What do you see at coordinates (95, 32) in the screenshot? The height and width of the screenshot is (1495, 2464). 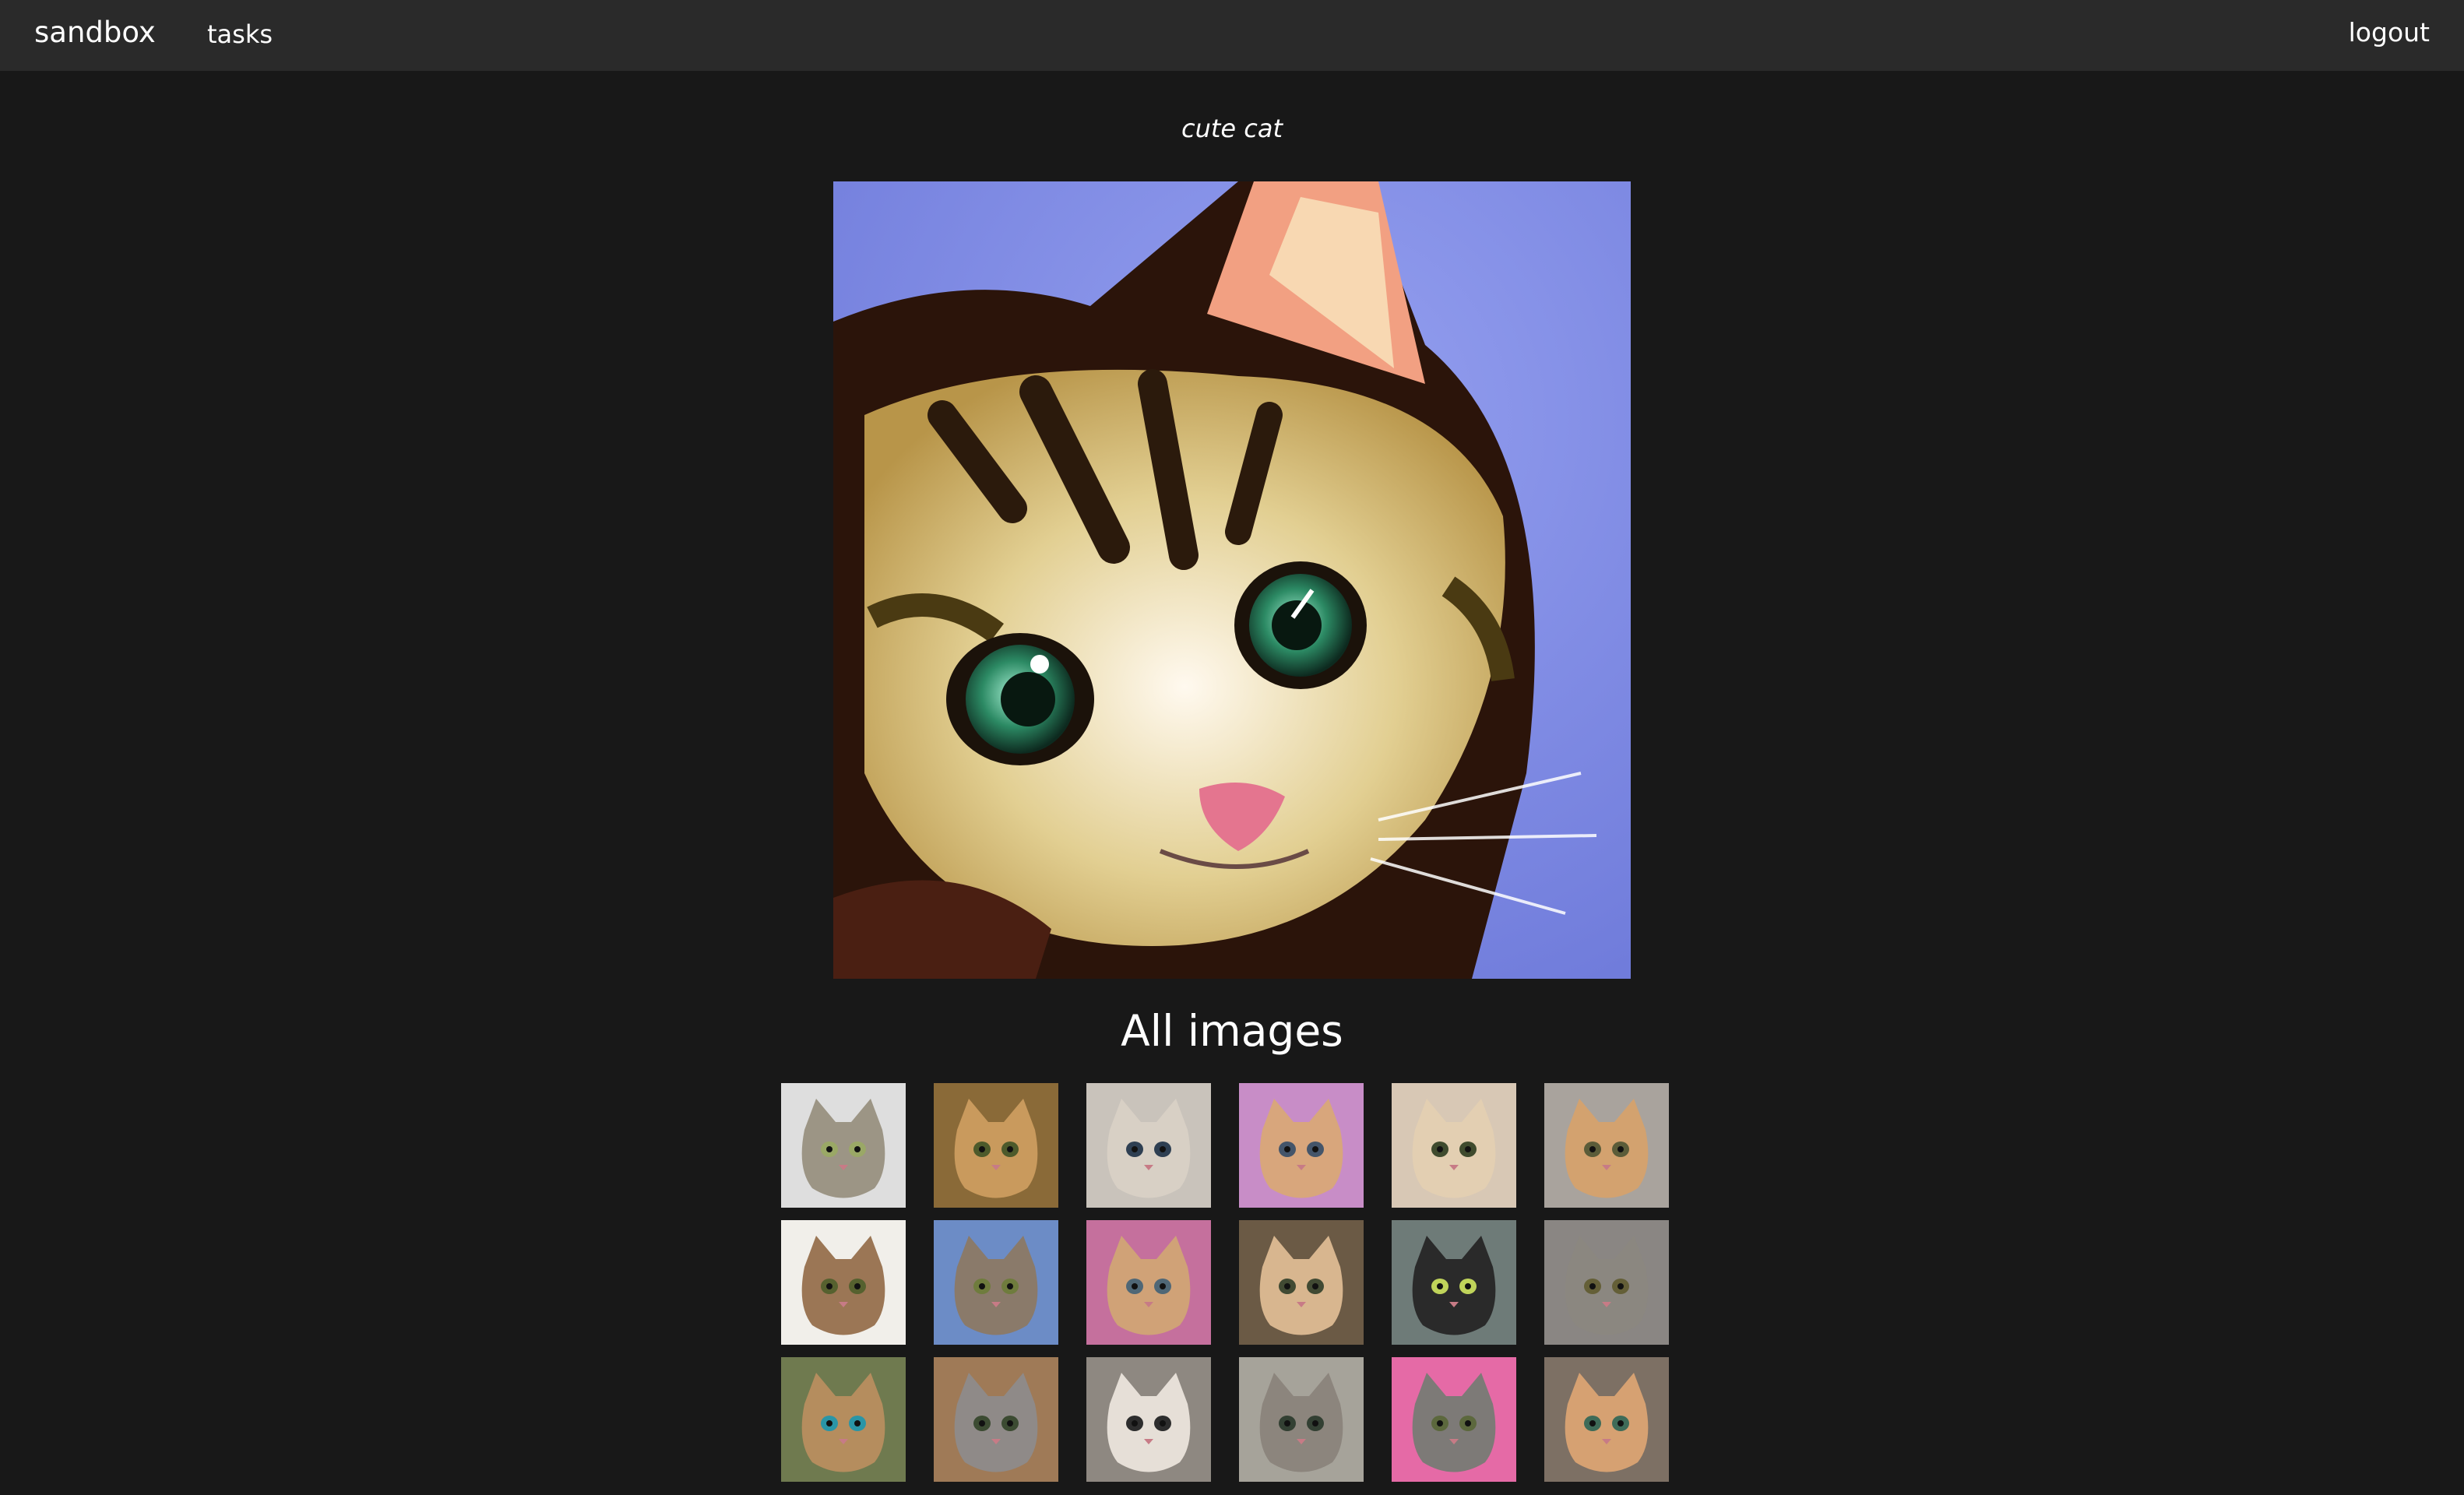 I see `brand-link: sandbox` at bounding box center [95, 32].